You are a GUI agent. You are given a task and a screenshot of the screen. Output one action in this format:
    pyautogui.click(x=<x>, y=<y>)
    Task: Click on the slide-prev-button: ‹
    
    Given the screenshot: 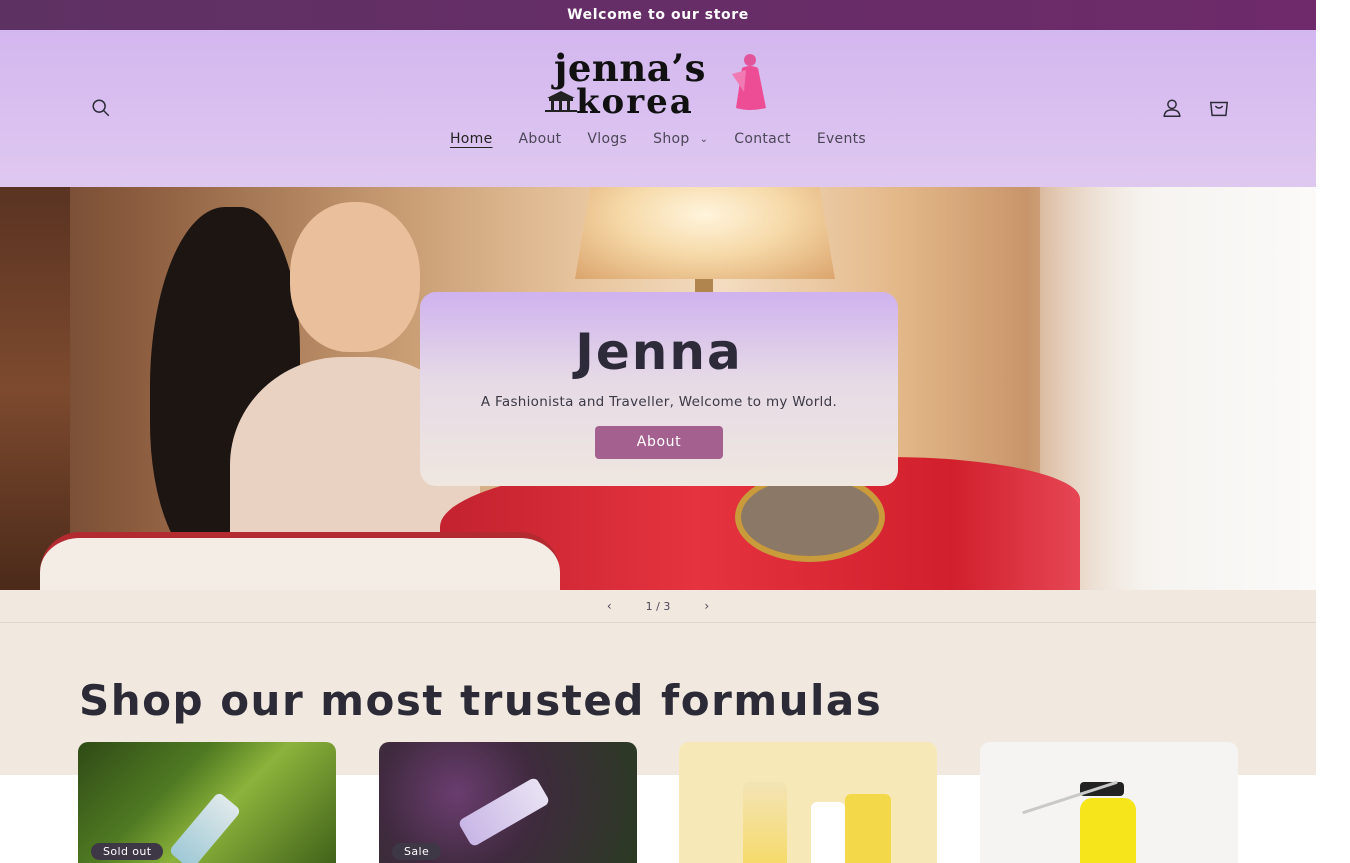 What is the action you would take?
    pyautogui.click(x=609, y=606)
    